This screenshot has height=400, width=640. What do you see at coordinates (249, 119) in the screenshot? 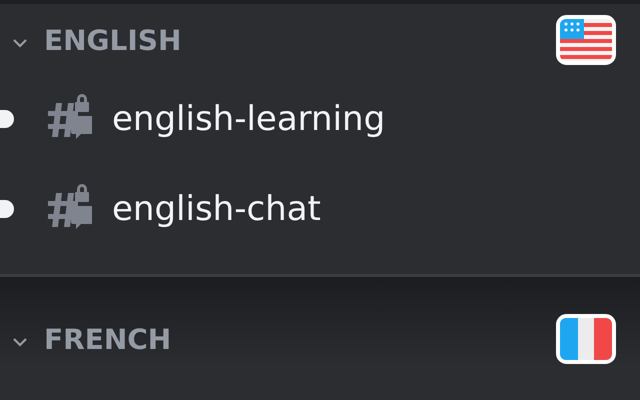
I see `channel-name: english-learning` at bounding box center [249, 119].